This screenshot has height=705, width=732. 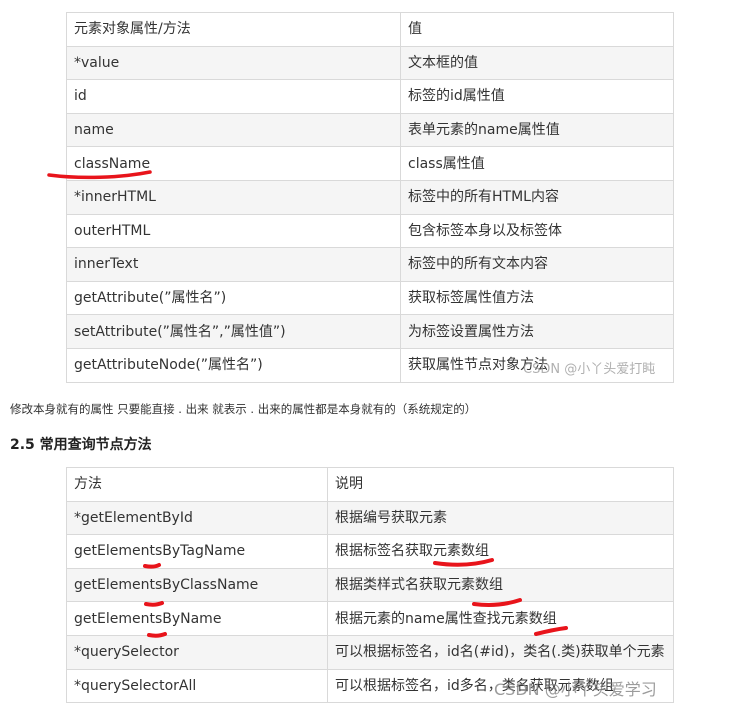 What do you see at coordinates (537, 96) in the screenshot?
I see `table-cell: 标签的id属性值` at bounding box center [537, 96].